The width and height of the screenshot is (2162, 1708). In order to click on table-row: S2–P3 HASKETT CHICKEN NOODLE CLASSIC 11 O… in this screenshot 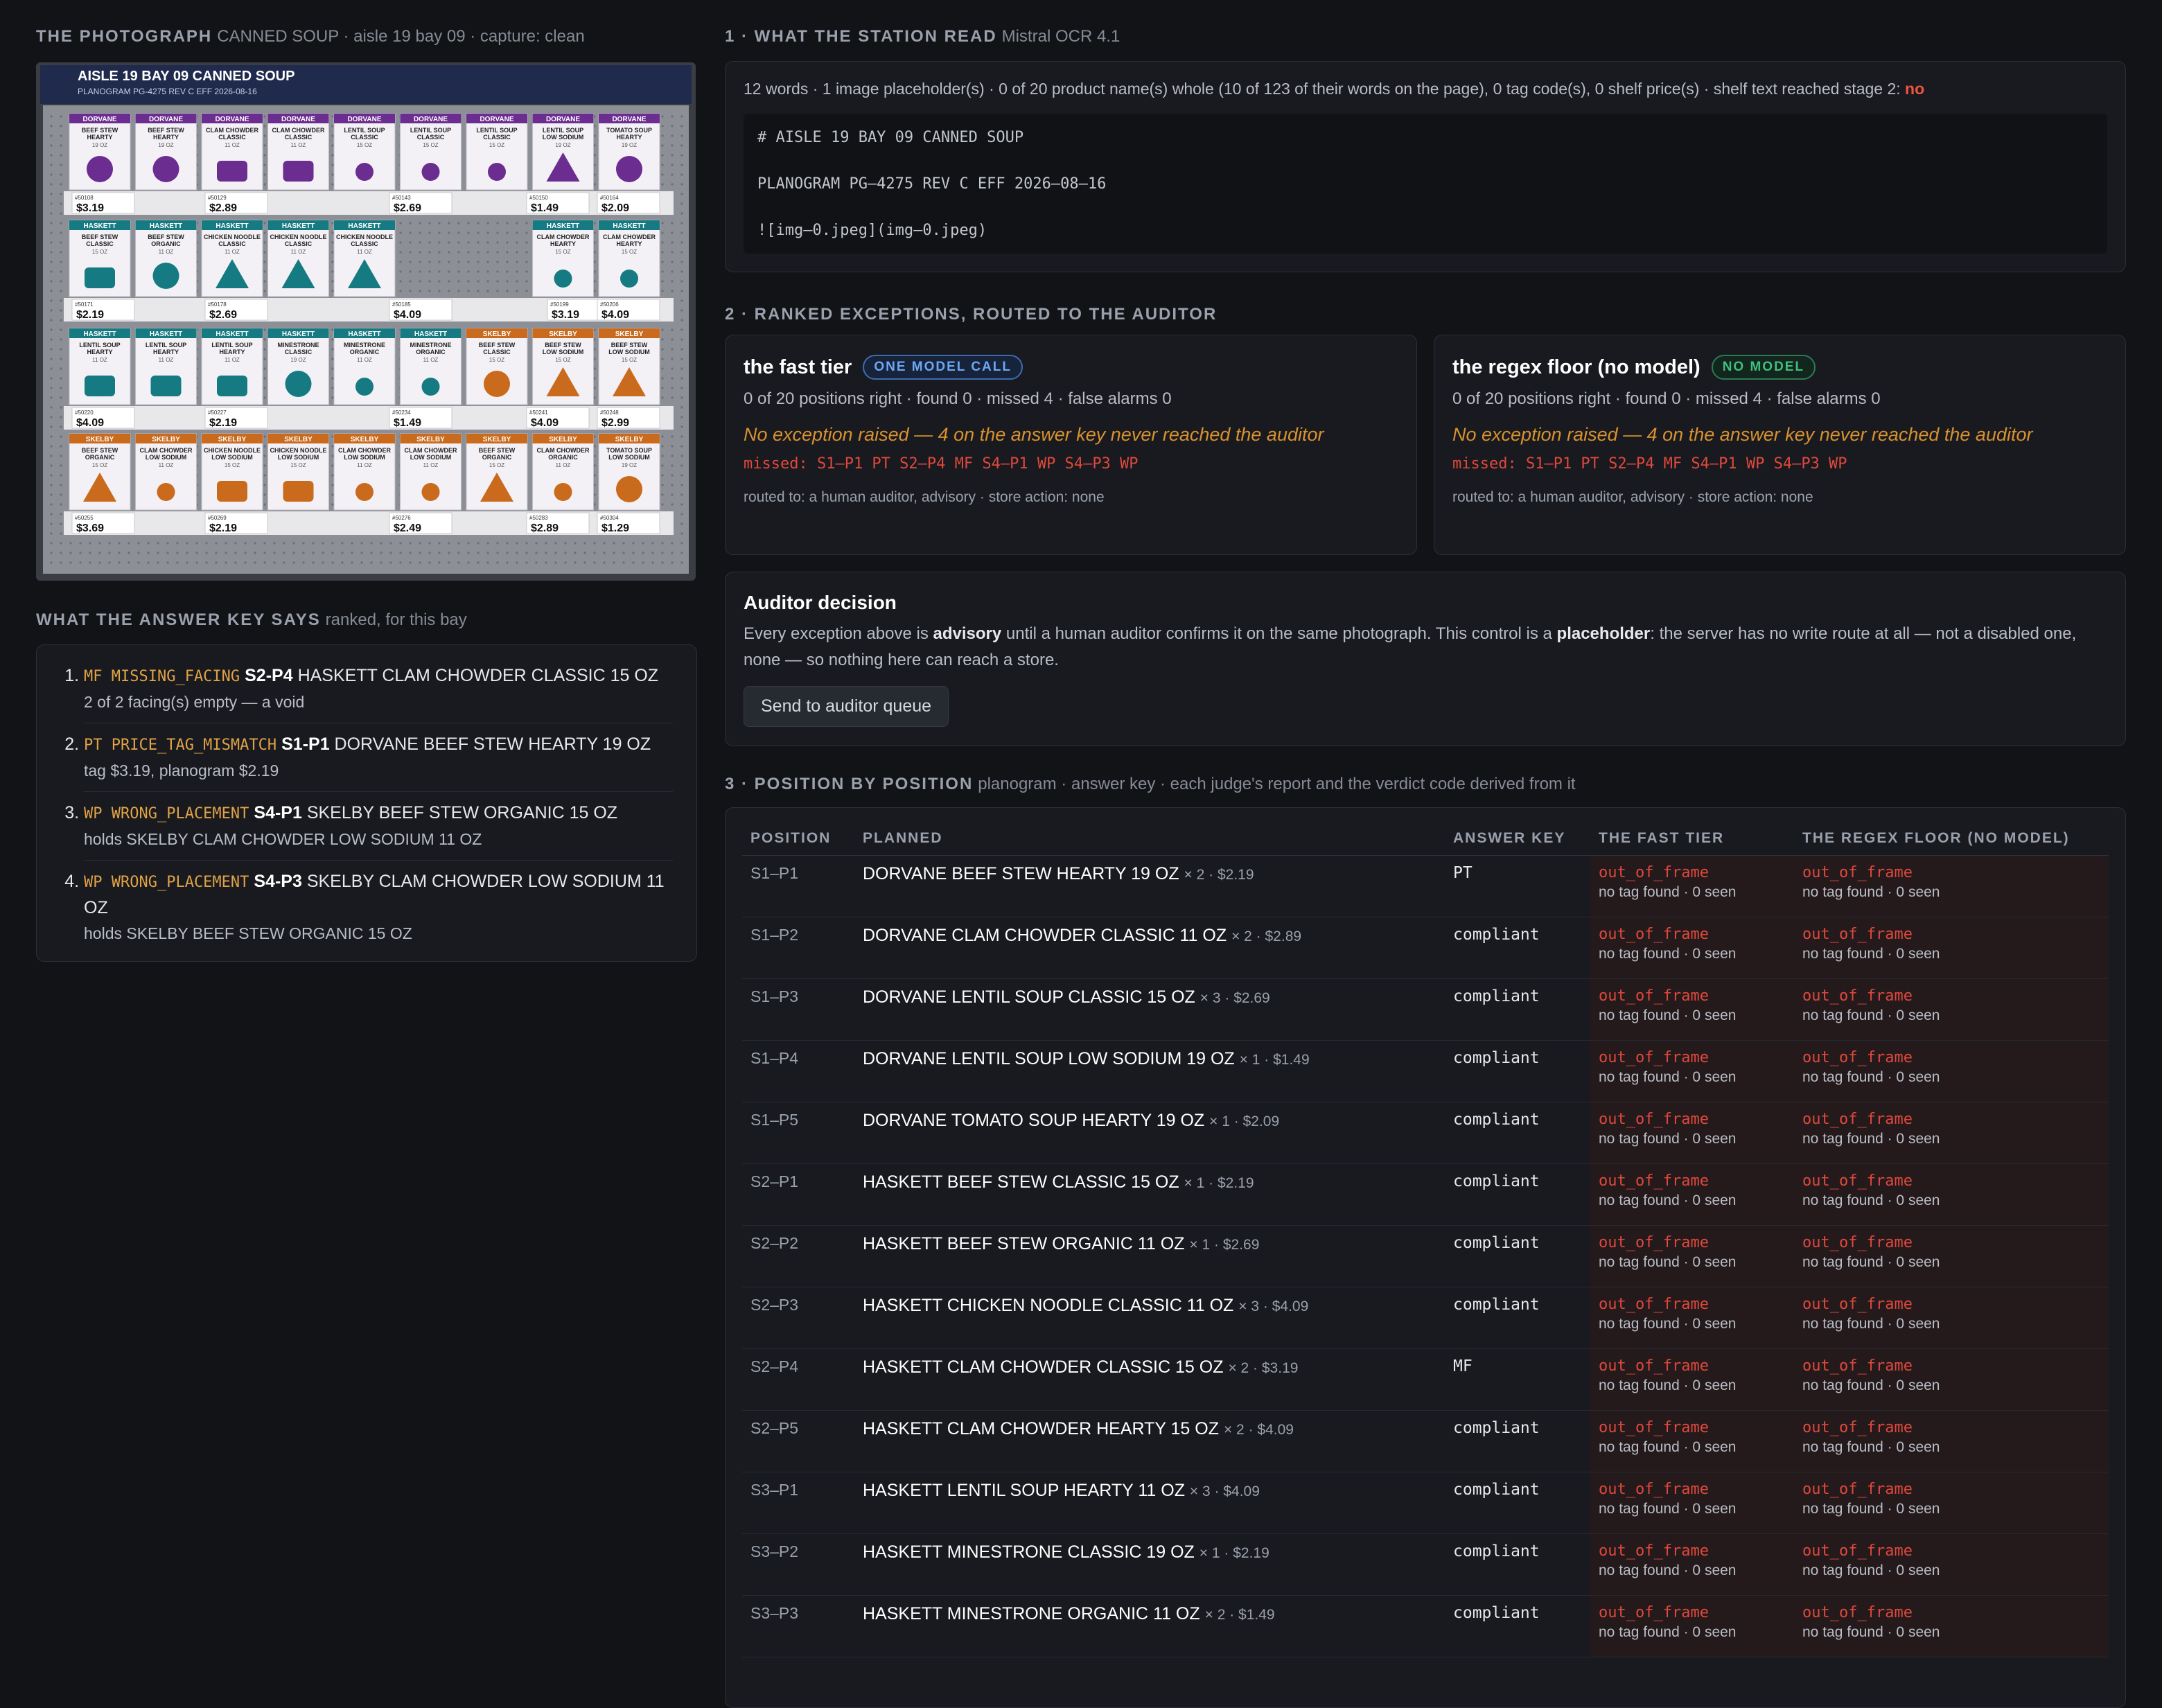, I will do `click(1425, 1318)`.